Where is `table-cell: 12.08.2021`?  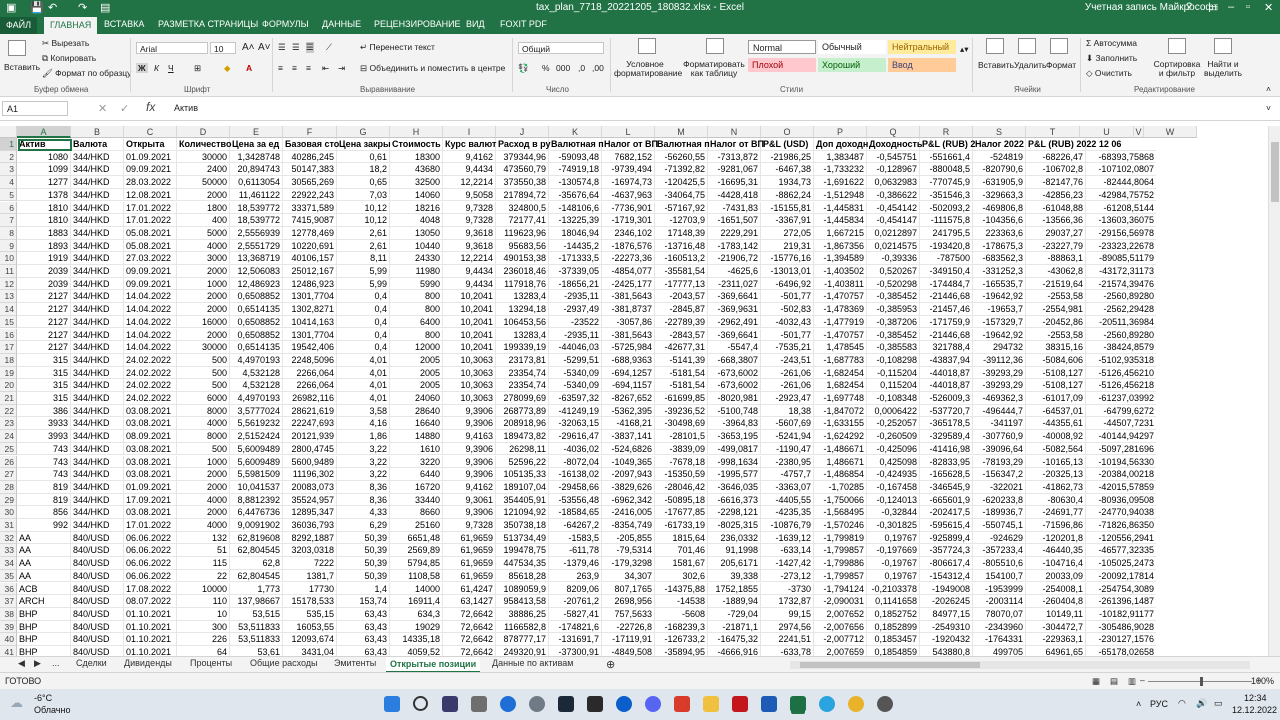
table-cell: 12.08.2021 is located at coordinates (150, 195).